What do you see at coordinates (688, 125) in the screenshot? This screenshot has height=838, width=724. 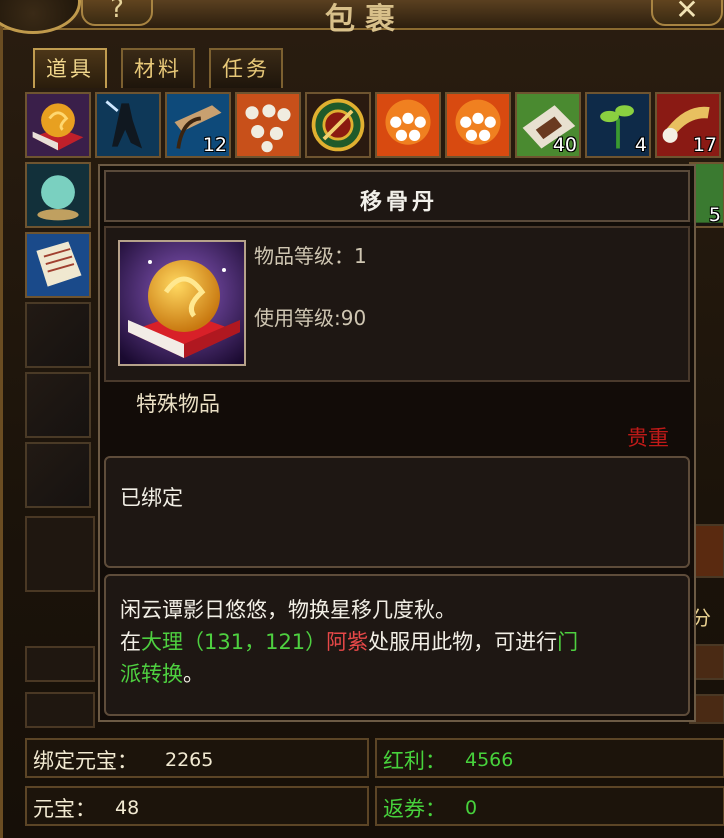 I see `inventory-slot: 17` at bounding box center [688, 125].